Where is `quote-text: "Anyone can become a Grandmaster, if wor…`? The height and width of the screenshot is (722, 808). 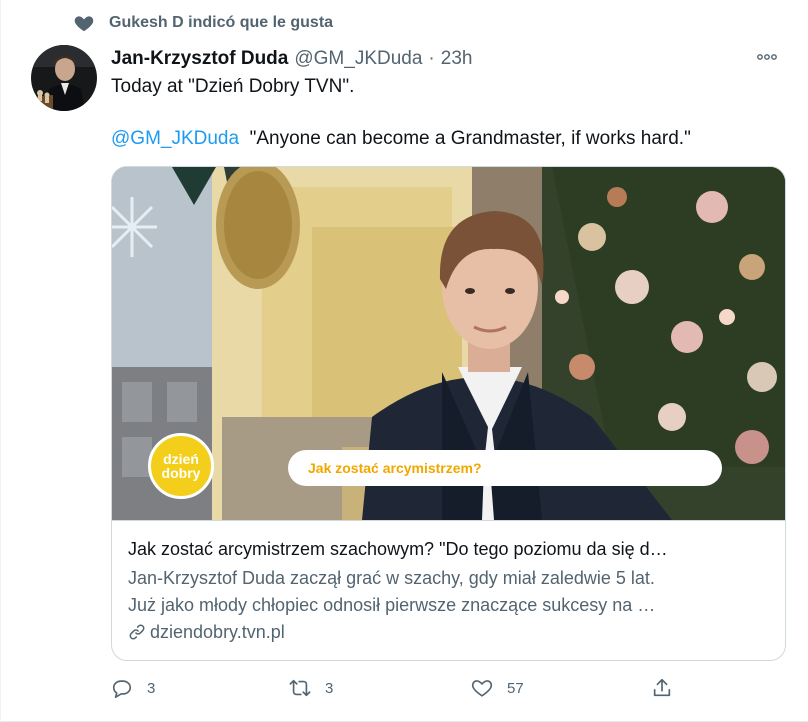 quote-text: "Anyone can become a Grandmaster, if wor… is located at coordinates (470, 138).